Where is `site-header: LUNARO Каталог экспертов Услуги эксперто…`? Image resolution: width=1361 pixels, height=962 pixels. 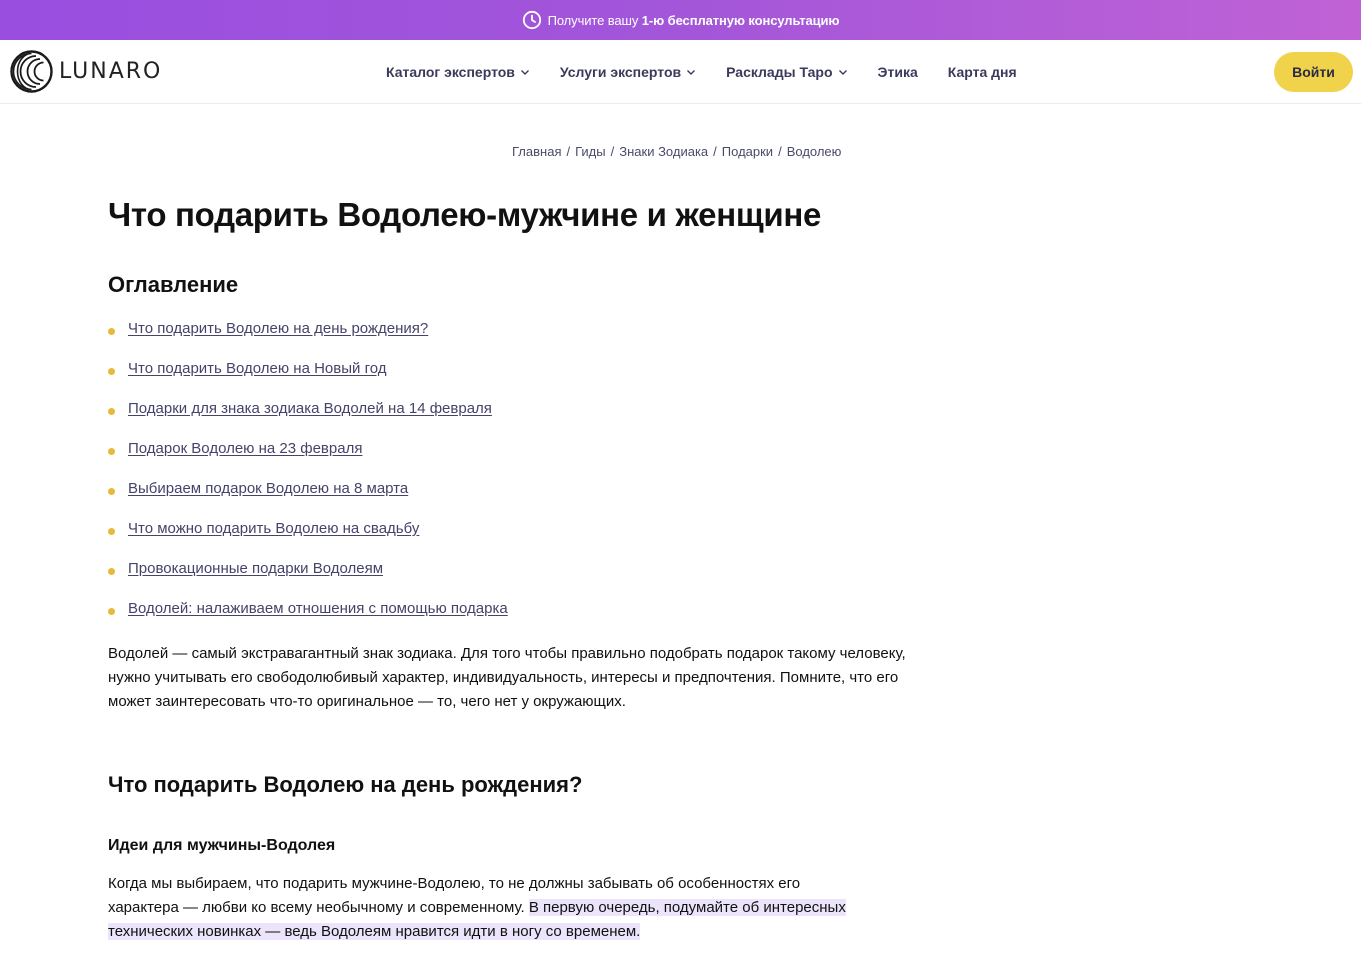 site-header: LUNARO Каталог экспертов Услуги эксперто… is located at coordinates (680, 72).